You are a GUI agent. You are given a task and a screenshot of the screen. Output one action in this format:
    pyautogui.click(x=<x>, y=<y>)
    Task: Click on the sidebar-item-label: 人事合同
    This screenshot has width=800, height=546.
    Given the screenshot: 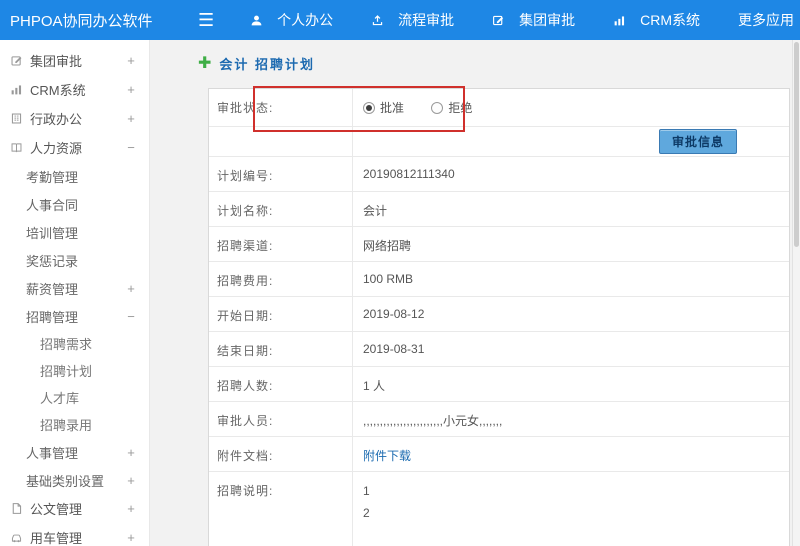 What is the action you would take?
    pyautogui.click(x=52, y=205)
    